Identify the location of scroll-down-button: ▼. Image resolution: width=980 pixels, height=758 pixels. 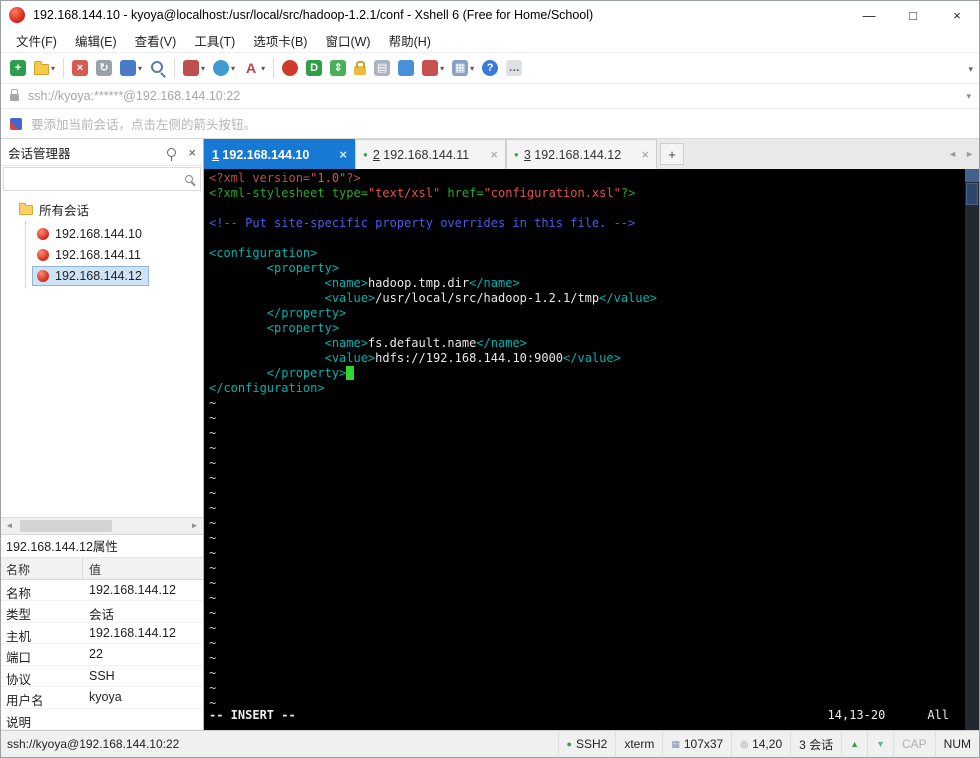
(880, 744).